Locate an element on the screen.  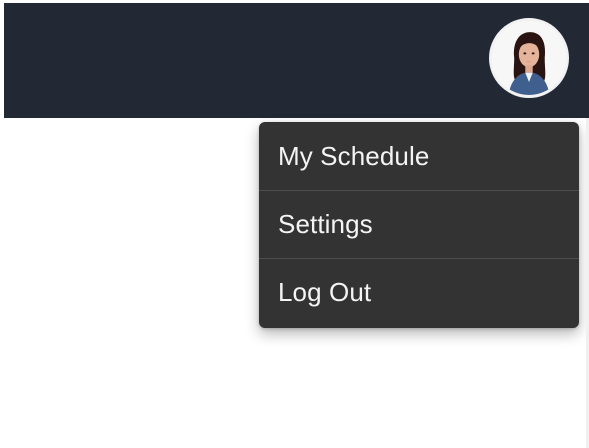
menu-item-my-schedule: My Schedule is located at coordinates (419, 156).